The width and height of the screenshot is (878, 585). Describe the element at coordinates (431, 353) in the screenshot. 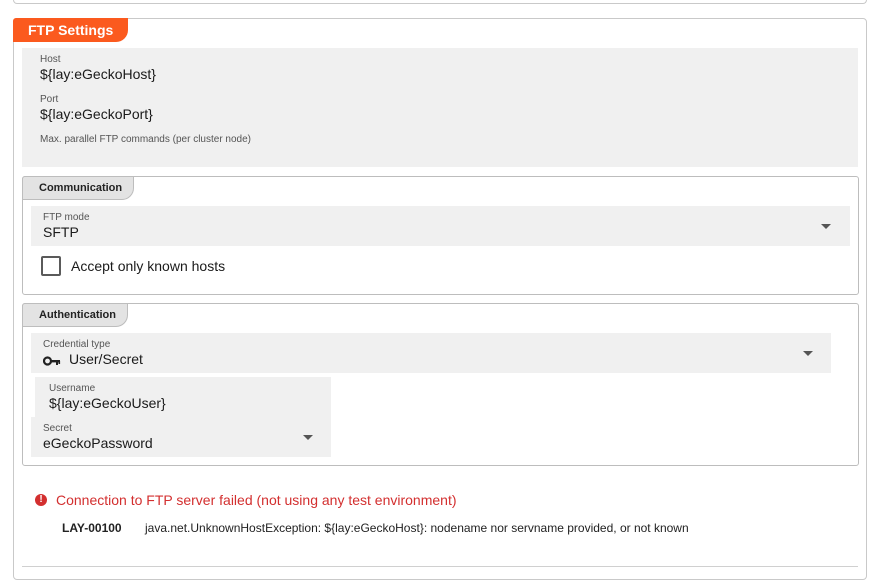

I see `credential-type-select: Credential type User/Secret` at that location.